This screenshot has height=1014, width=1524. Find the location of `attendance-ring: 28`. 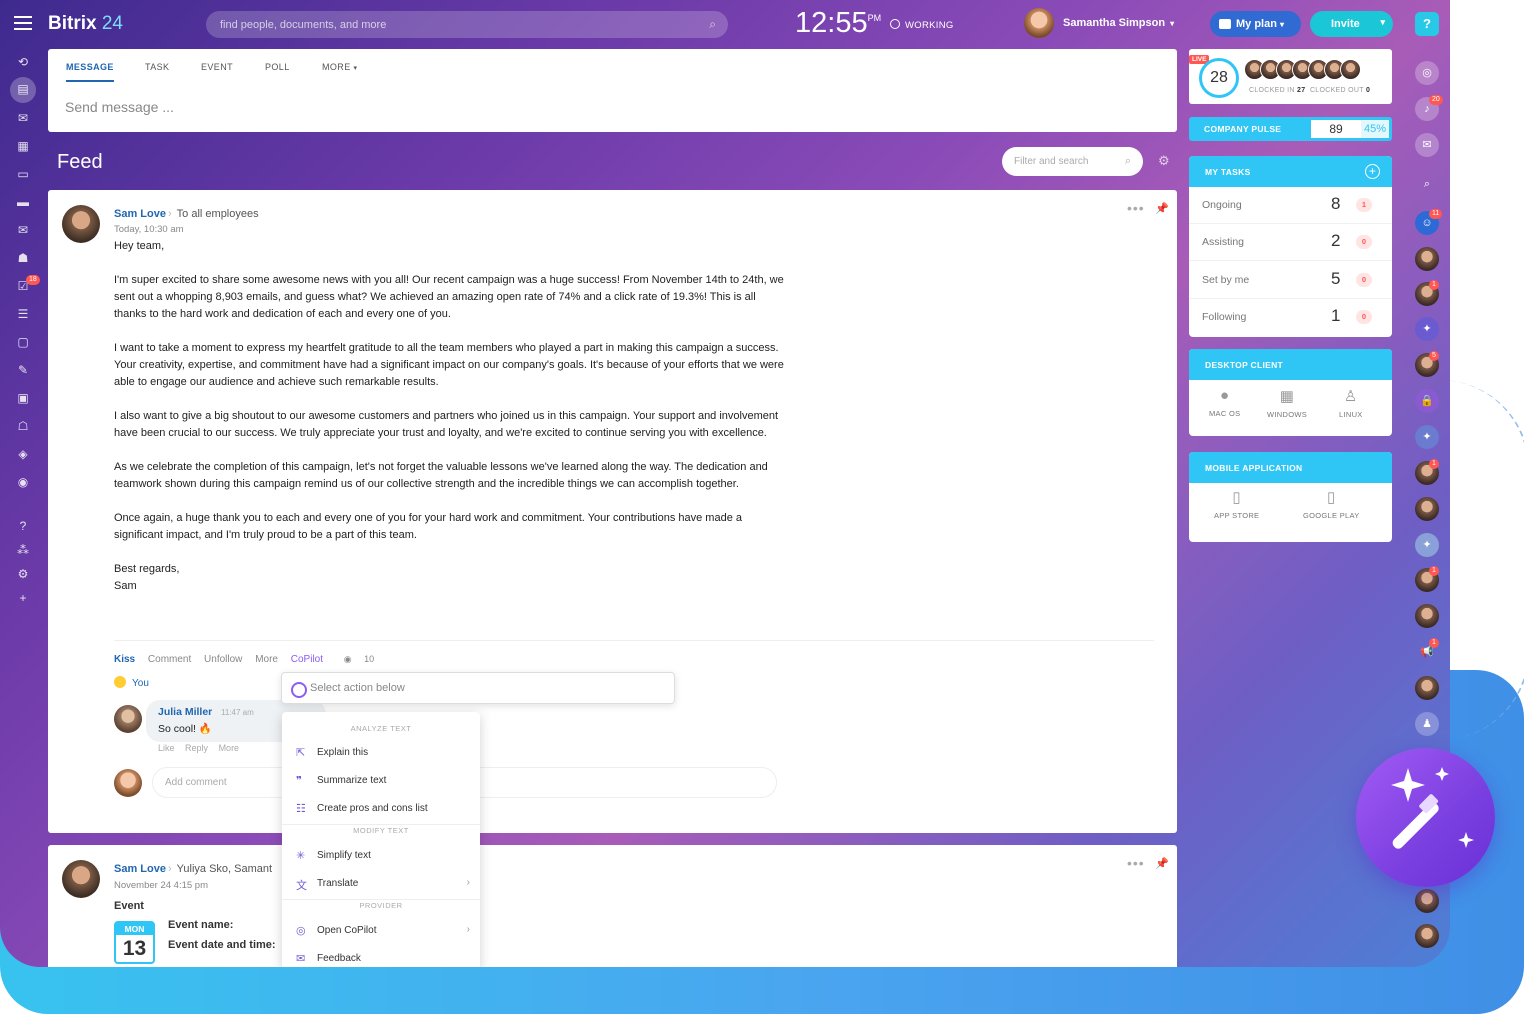

attendance-ring: 28 is located at coordinates (1219, 78).